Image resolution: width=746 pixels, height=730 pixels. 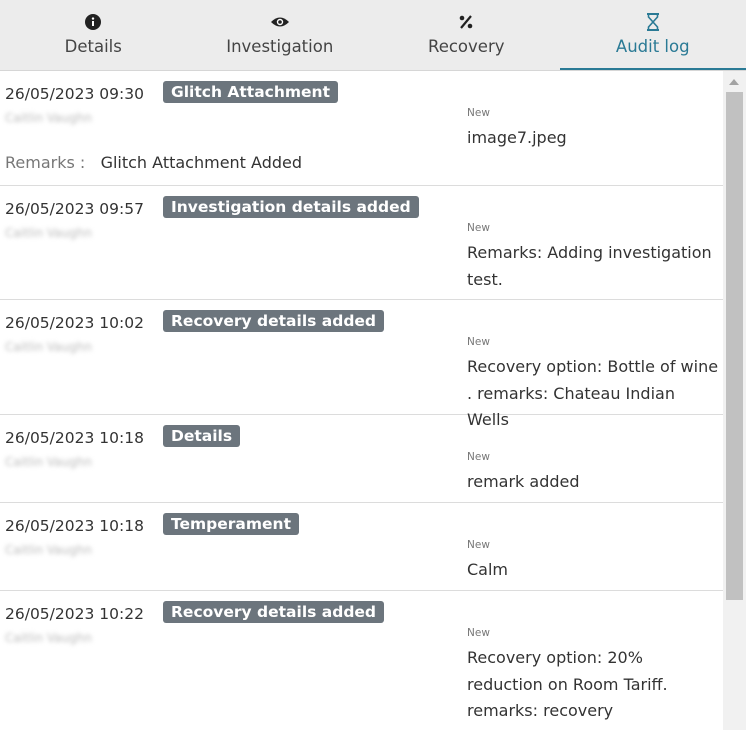 What do you see at coordinates (734, 82) in the screenshot?
I see `scroll-up-arrow-icon` at bounding box center [734, 82].